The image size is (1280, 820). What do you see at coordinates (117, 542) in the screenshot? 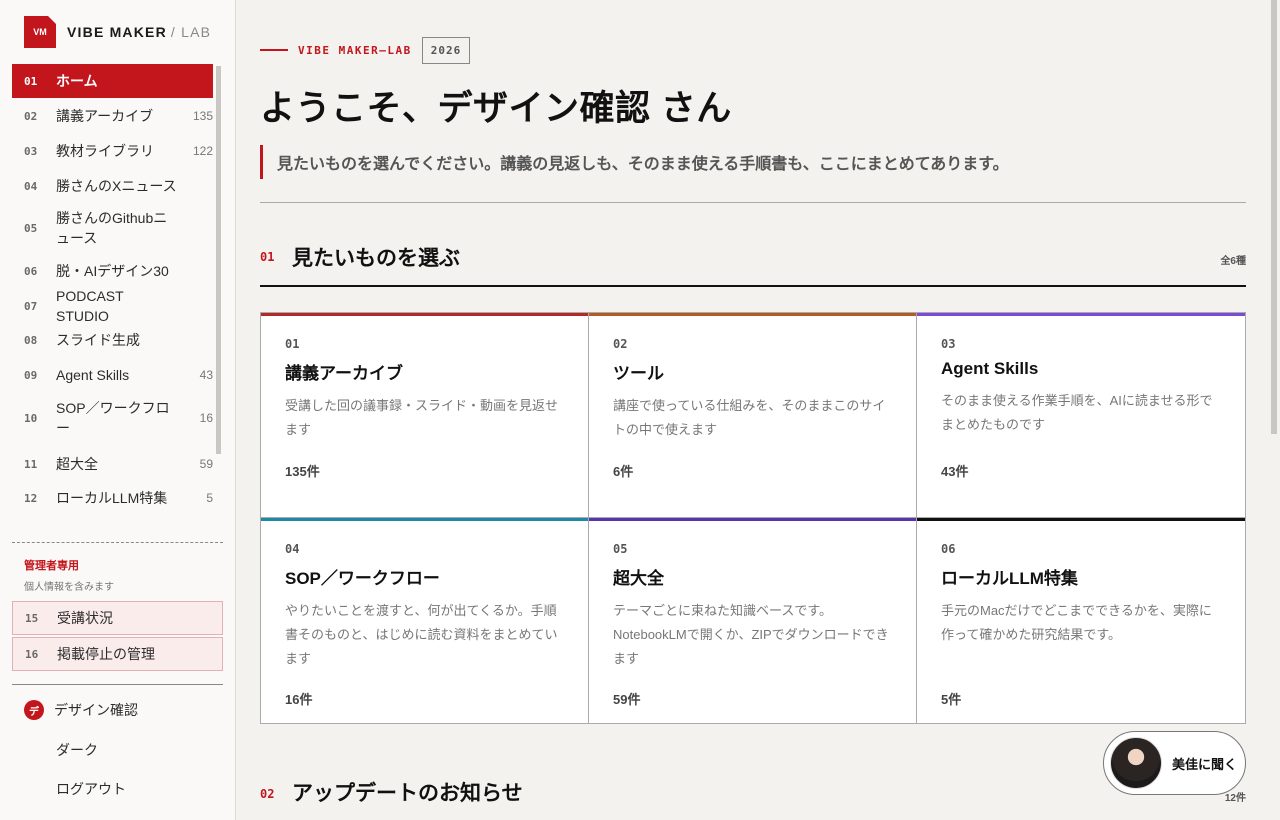
I see `admin-divider` at bounding box center [117, 542].